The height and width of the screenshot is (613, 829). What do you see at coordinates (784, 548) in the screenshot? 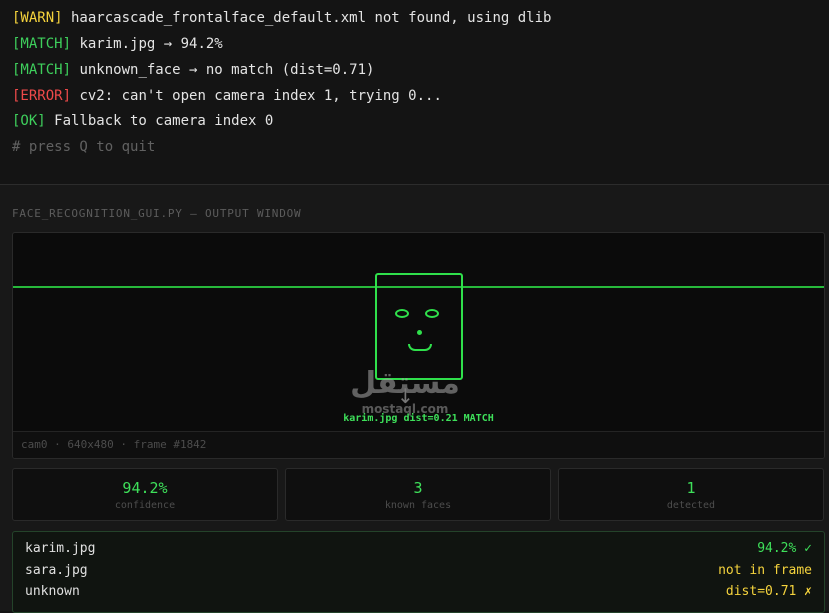
I see `result-status: 94.2% ✓` at bounding box center [784, 548].